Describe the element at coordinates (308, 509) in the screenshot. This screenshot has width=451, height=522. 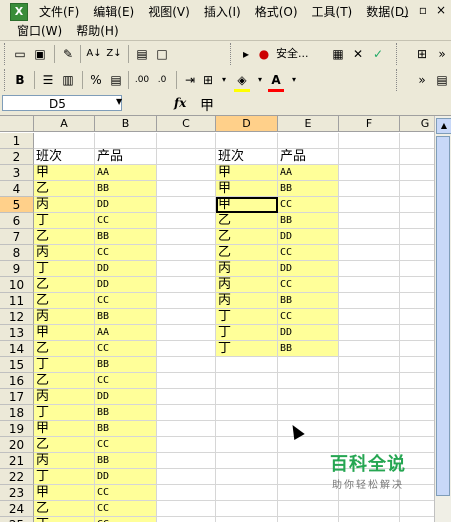
I see `cell-e24` at that location.